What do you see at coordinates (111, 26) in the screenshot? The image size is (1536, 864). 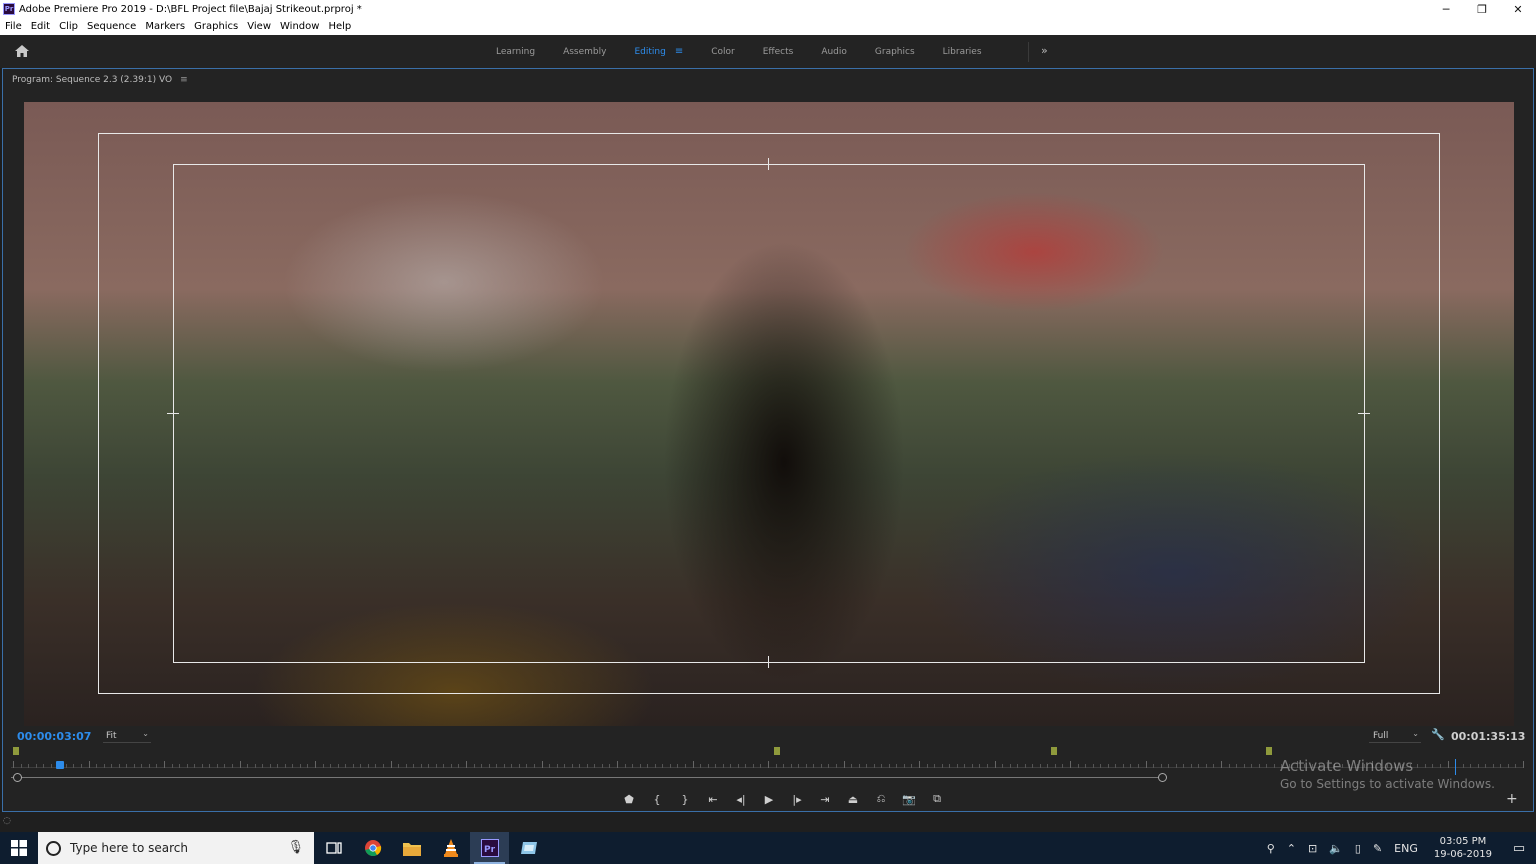 I see `menu-sequence: Sequence` at bounding box center [111, 26].